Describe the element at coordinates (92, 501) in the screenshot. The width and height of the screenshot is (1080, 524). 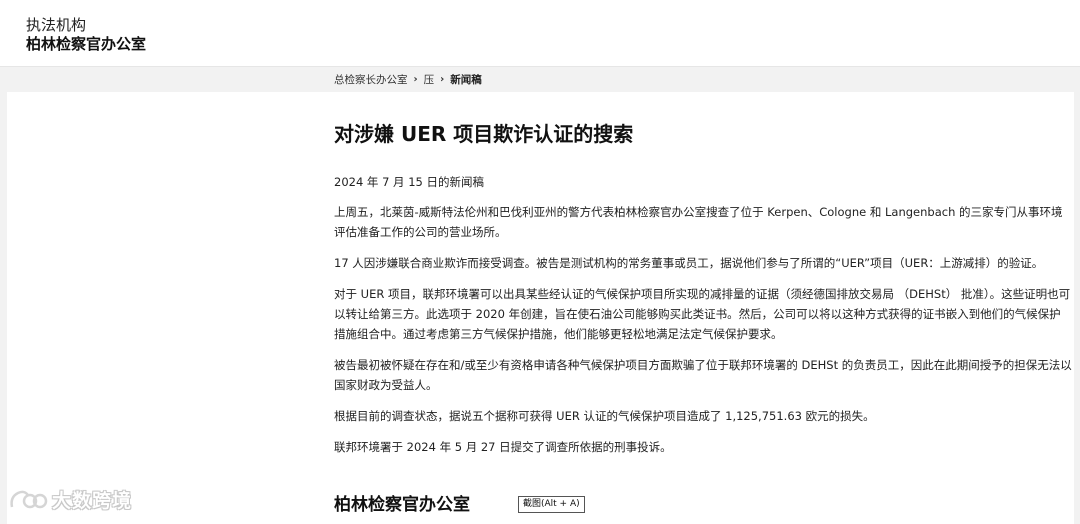
I see `watermark-text: 大数跨境` at that location.